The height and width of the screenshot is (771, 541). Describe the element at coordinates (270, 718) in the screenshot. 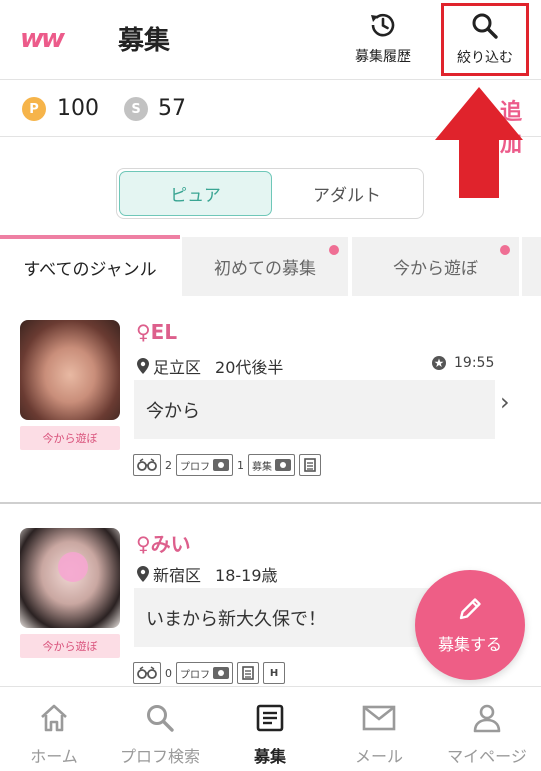

I see `list-icon` at that location.